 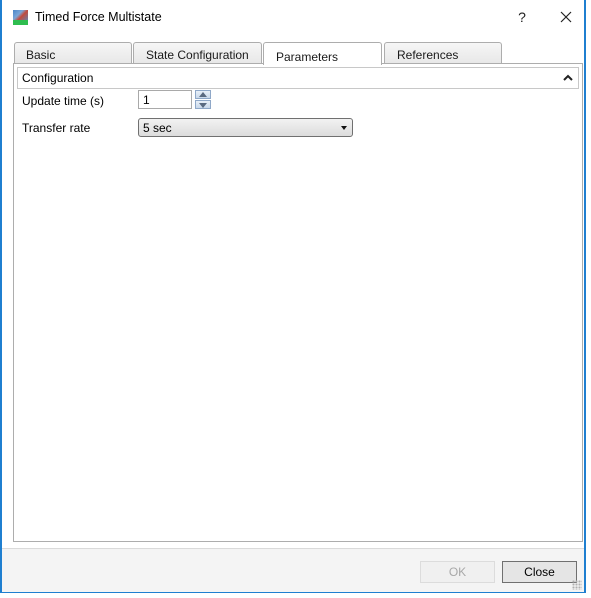 What do you see at coordinates (98, 17) in the screenshot?
I see `window-title: Timed Force Multistate` at bounding box center [98, 17].